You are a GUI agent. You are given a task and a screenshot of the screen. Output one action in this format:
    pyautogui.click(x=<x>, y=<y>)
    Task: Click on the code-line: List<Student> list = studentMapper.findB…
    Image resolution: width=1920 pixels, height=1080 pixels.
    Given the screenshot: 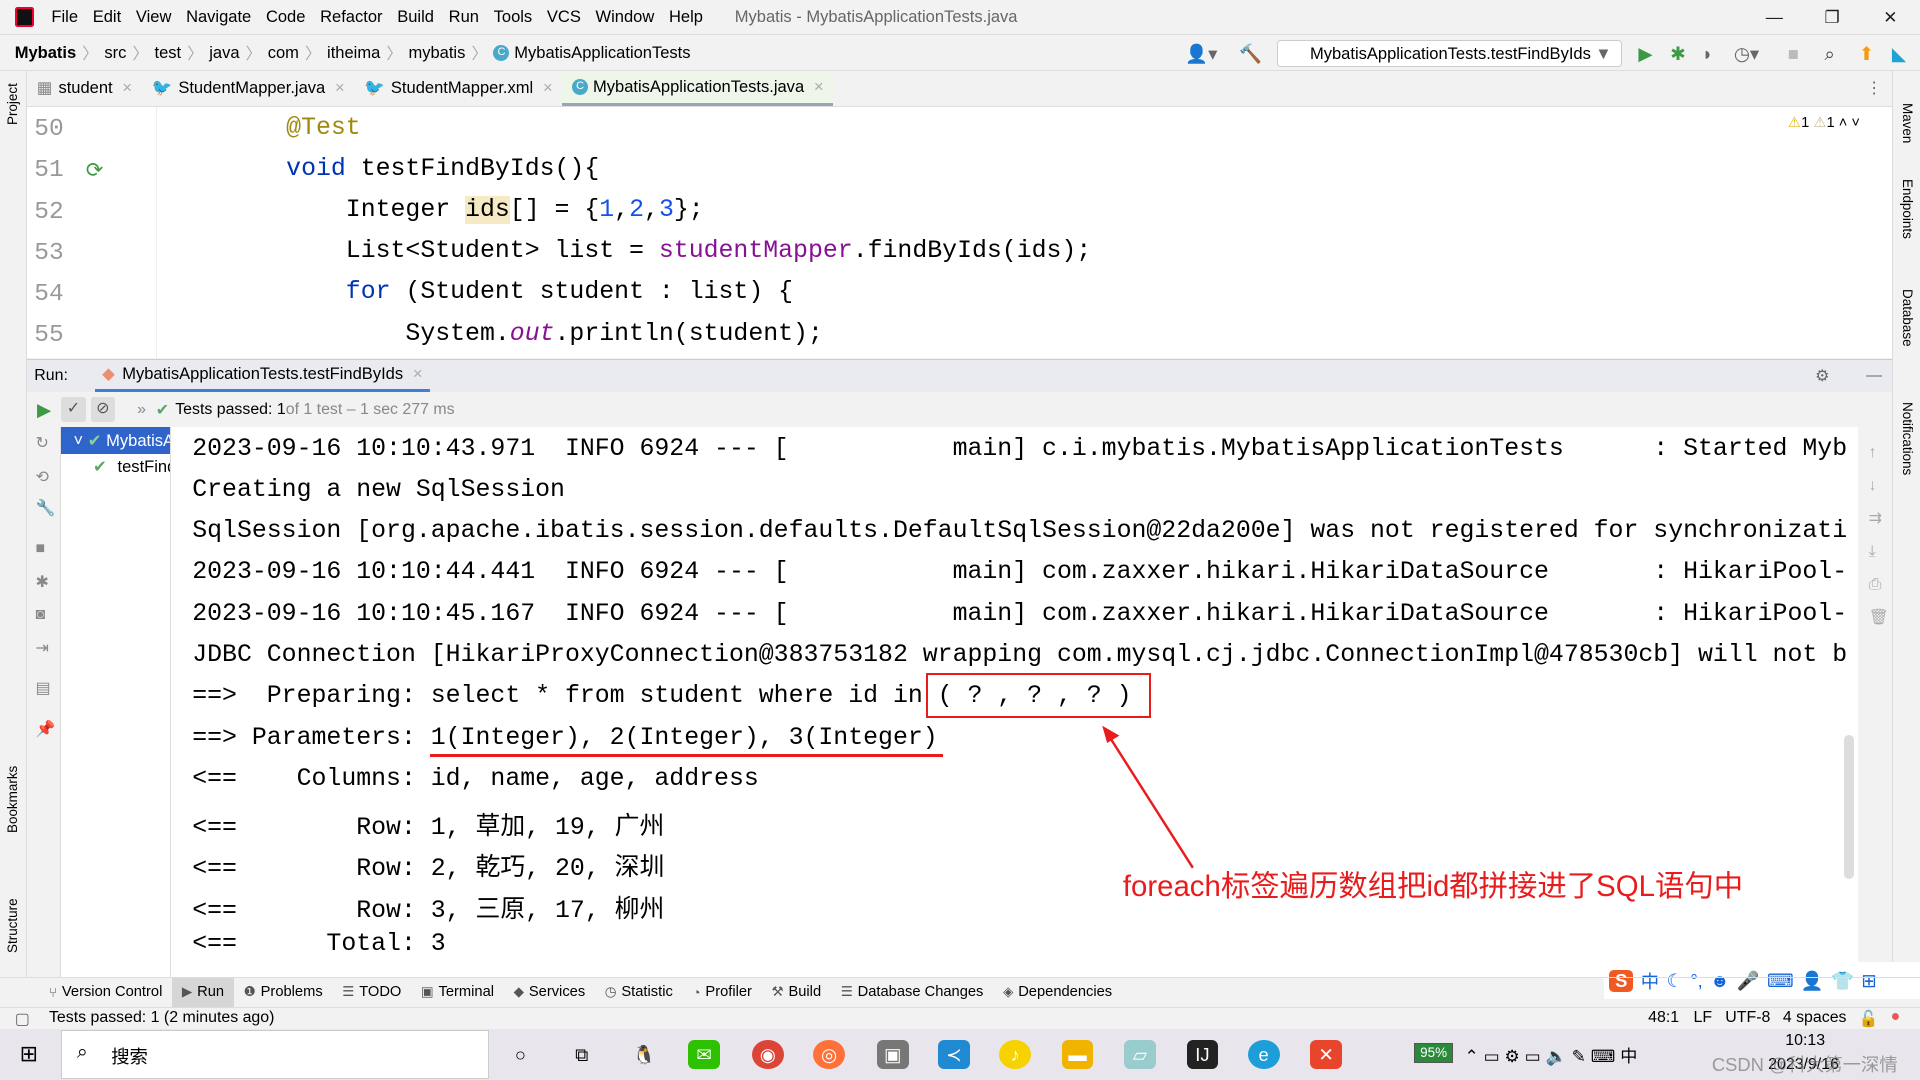 What is the action you would take?
    pyautogui.click(x=659, y=251)
    